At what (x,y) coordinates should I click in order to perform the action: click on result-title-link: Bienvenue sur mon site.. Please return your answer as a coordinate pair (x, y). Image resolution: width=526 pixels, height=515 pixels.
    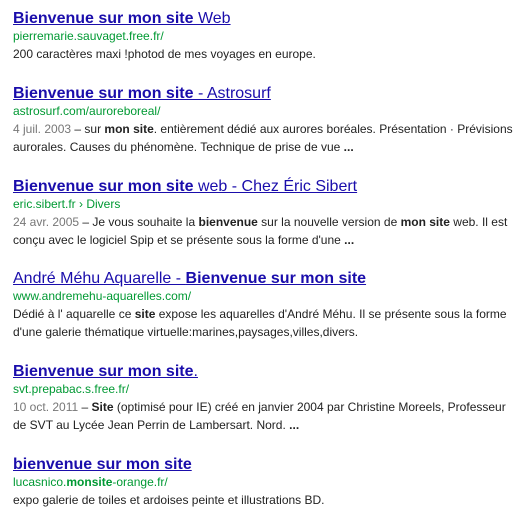
    Looking at the image, I should click on (266, 372).